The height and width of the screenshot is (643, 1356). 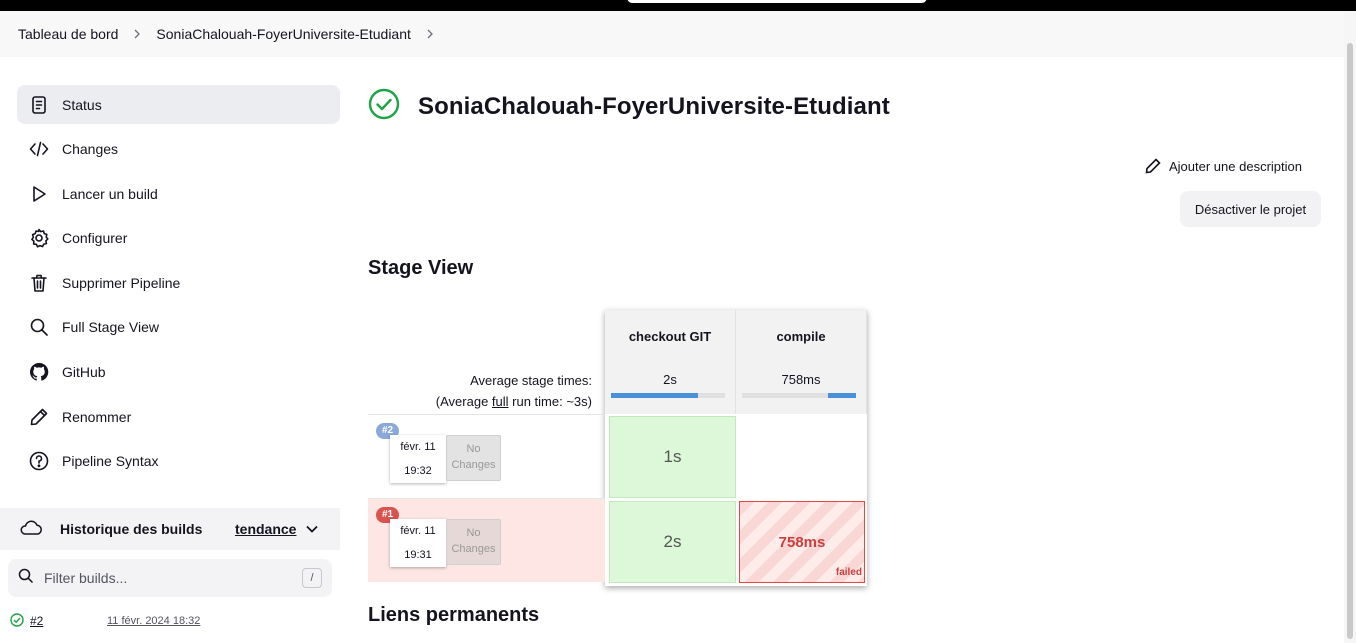 I want to click on sidebar-item-label: Renommer, so click(x=97, y=416).